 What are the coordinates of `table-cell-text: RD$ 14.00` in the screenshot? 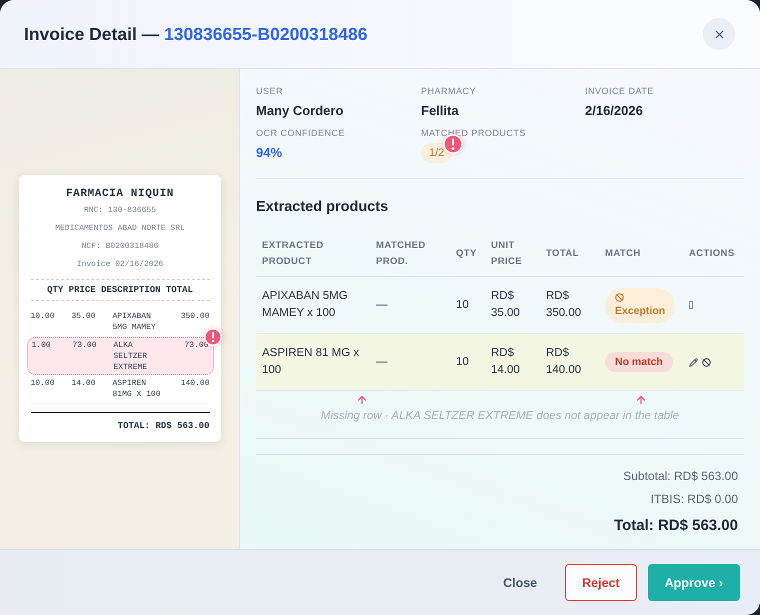 It's located at (505, 362).